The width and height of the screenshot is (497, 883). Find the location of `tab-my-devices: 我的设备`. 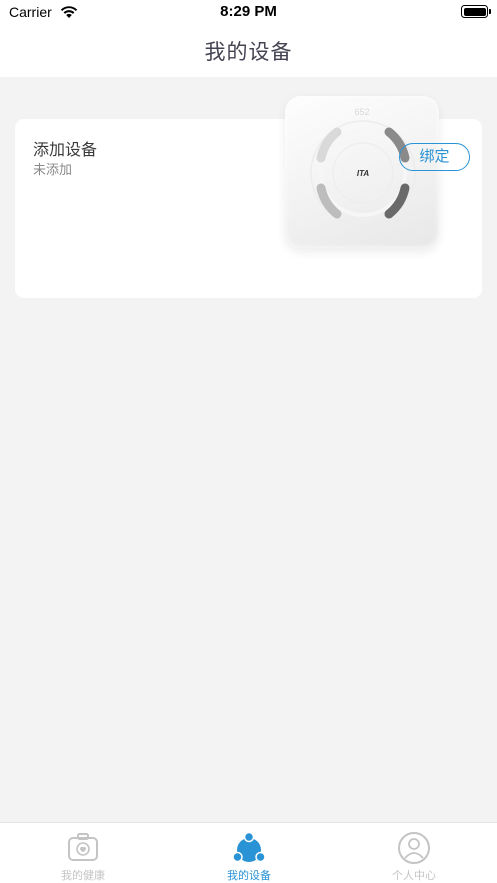

tab-my-devices: 我的设备 is located at coordinates (249, 853).